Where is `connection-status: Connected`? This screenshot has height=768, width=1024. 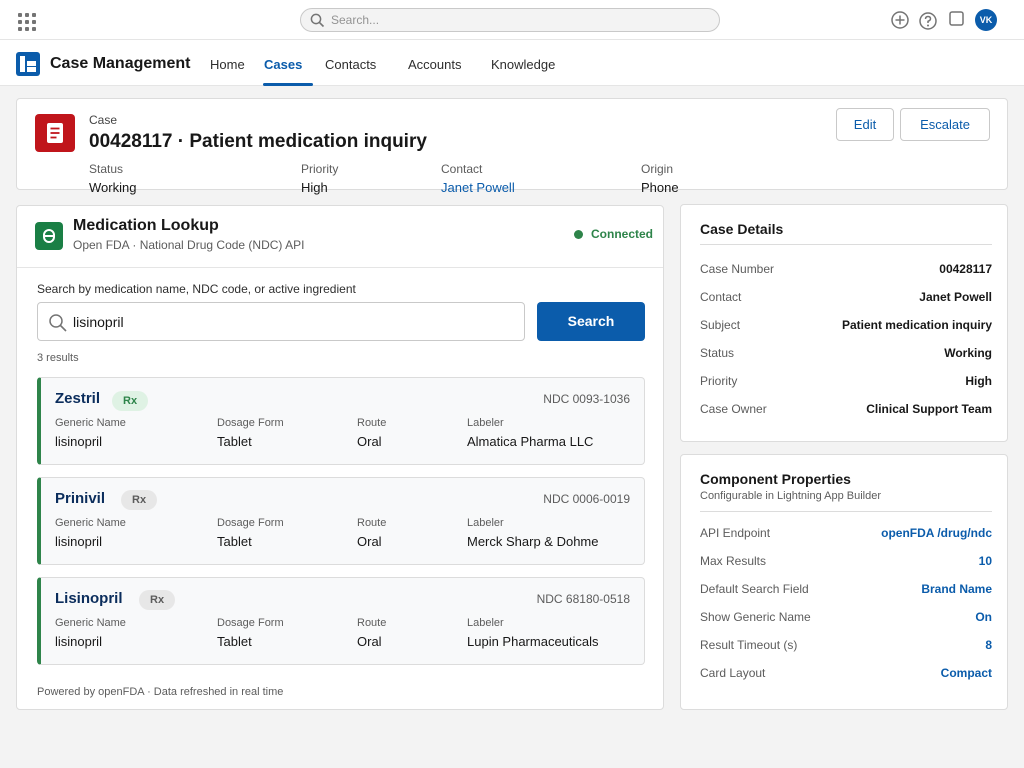
connection-status: Connected is located at coordinates (622, 234).